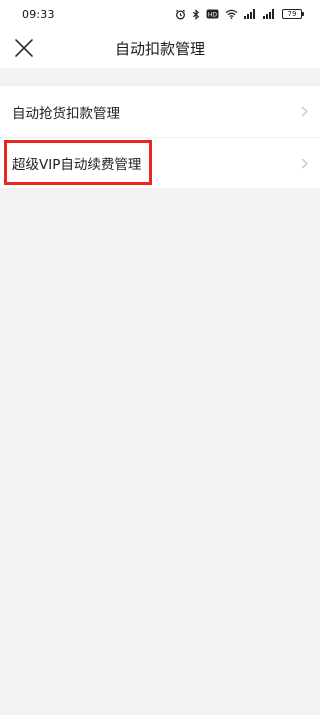 The width and height of the screenshot is (320, 715). What do you see at coordinates (196, 14) in the screenshot?
I see `bluetooth-icon` at bounding box center [196, 14].